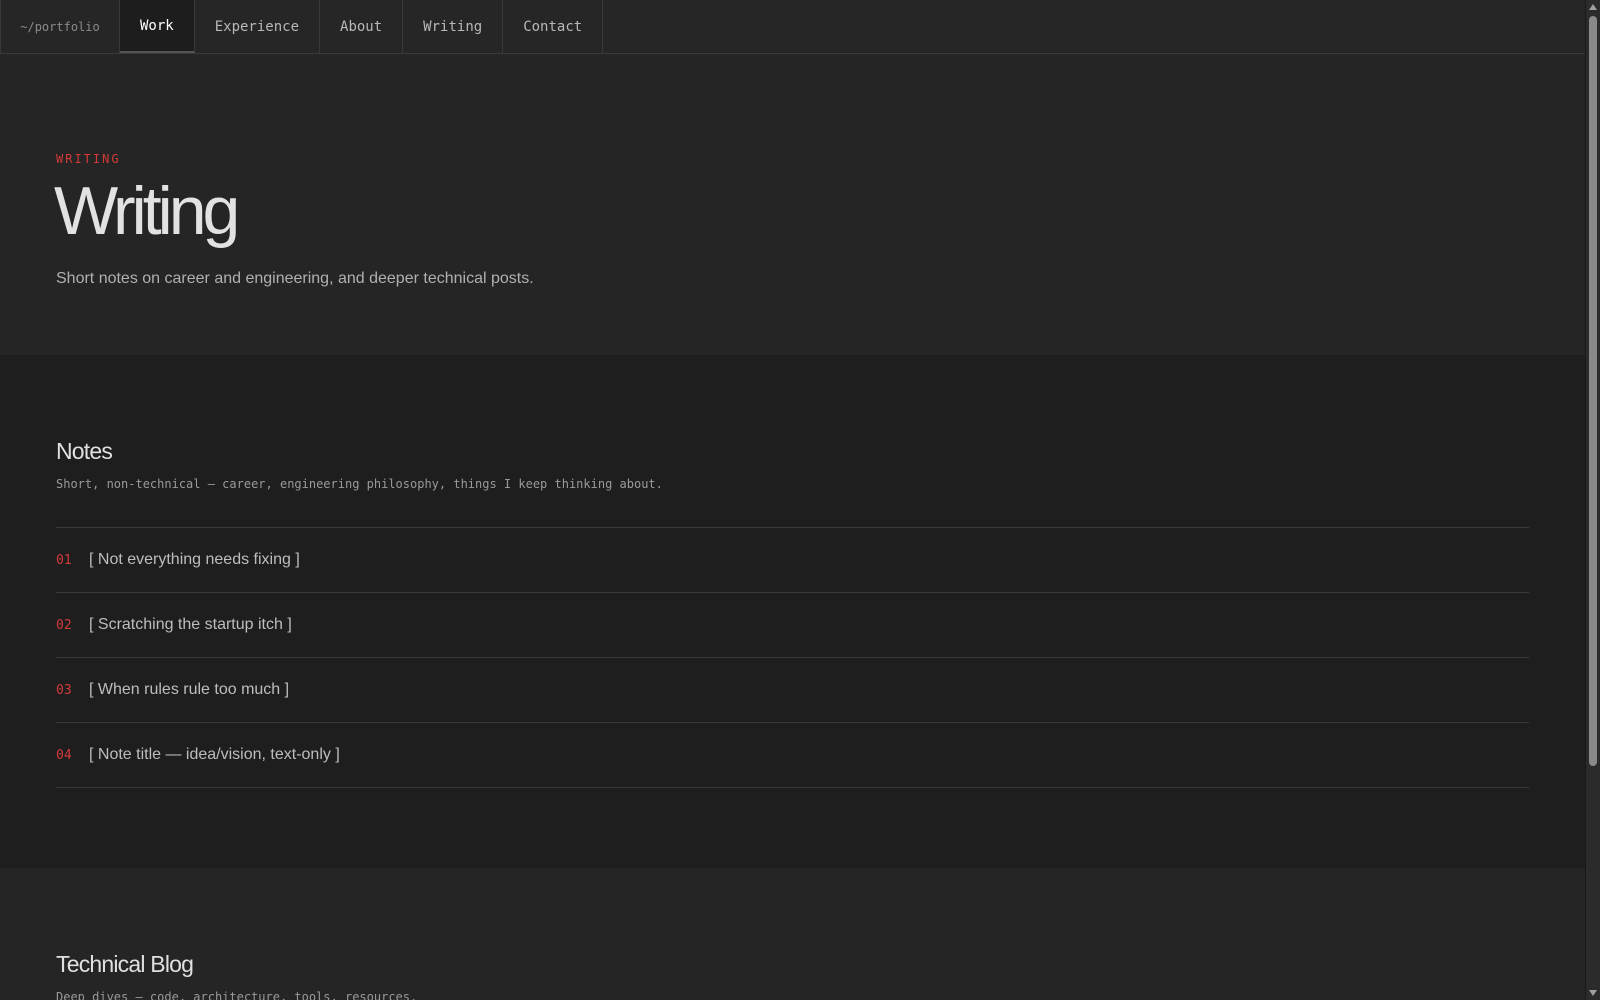 This screenshot has height=1000, width=1600. Describe the element at coordinates (64, 625) in the screenshot. I see `note-number: 02` at that location.